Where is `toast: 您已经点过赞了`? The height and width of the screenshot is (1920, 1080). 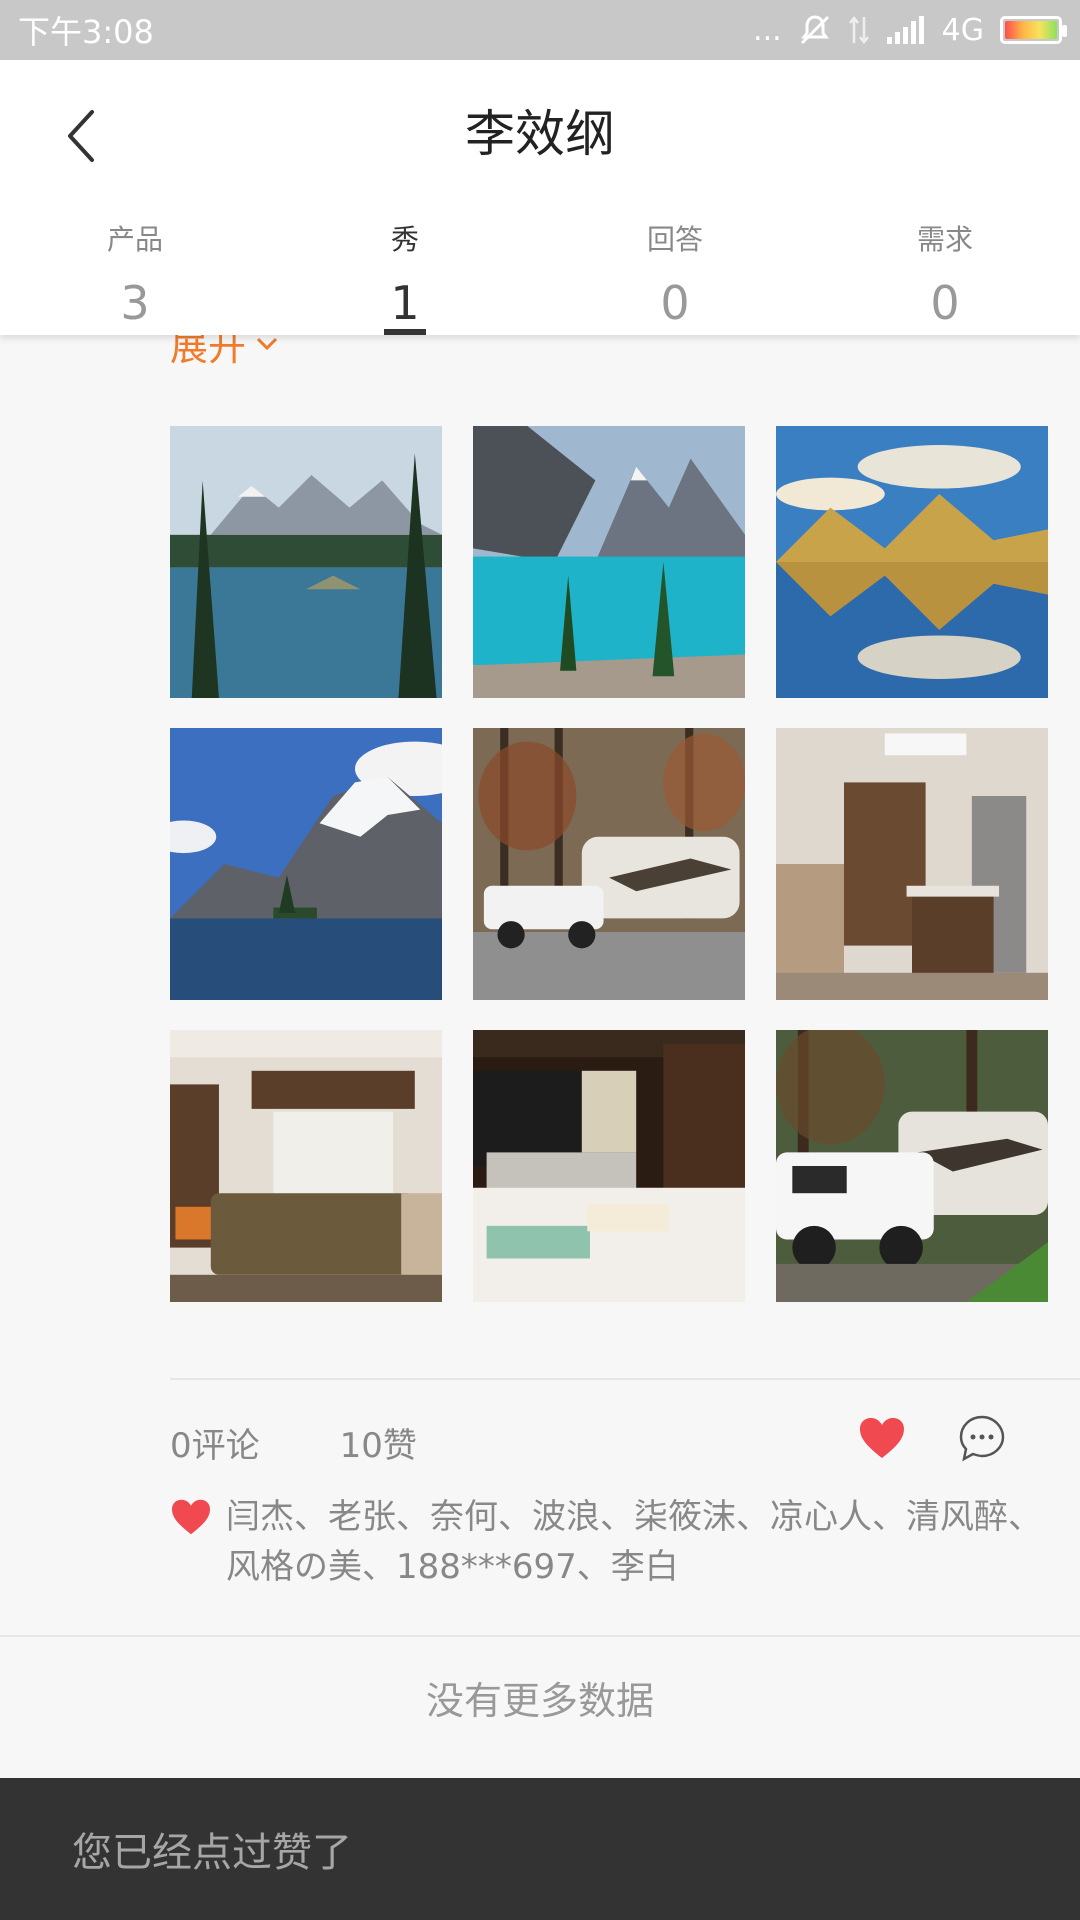
toast: 您已经点过赞了 is located at coordinates (540, 1849).